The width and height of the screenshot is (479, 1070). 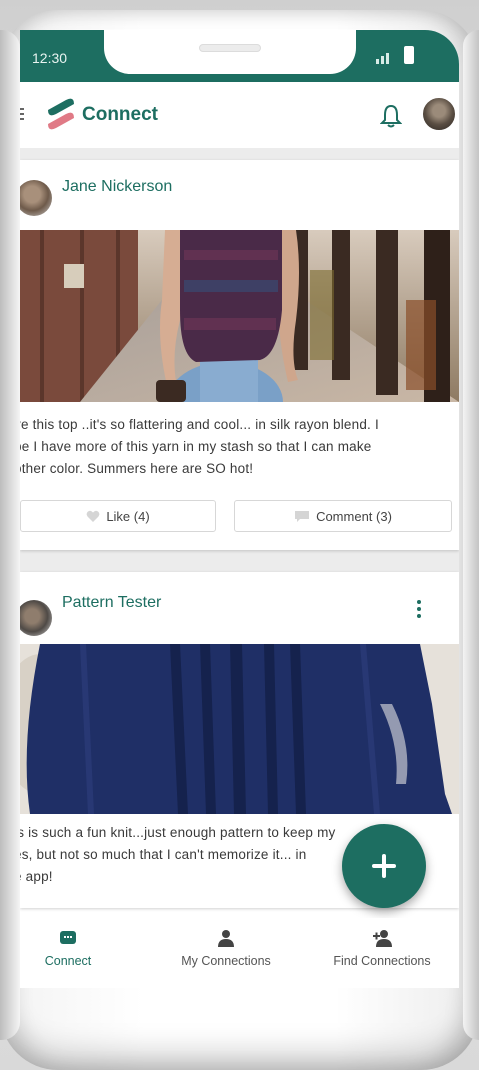 I want to click on app-title: Connect, so click(x=120, y=114).